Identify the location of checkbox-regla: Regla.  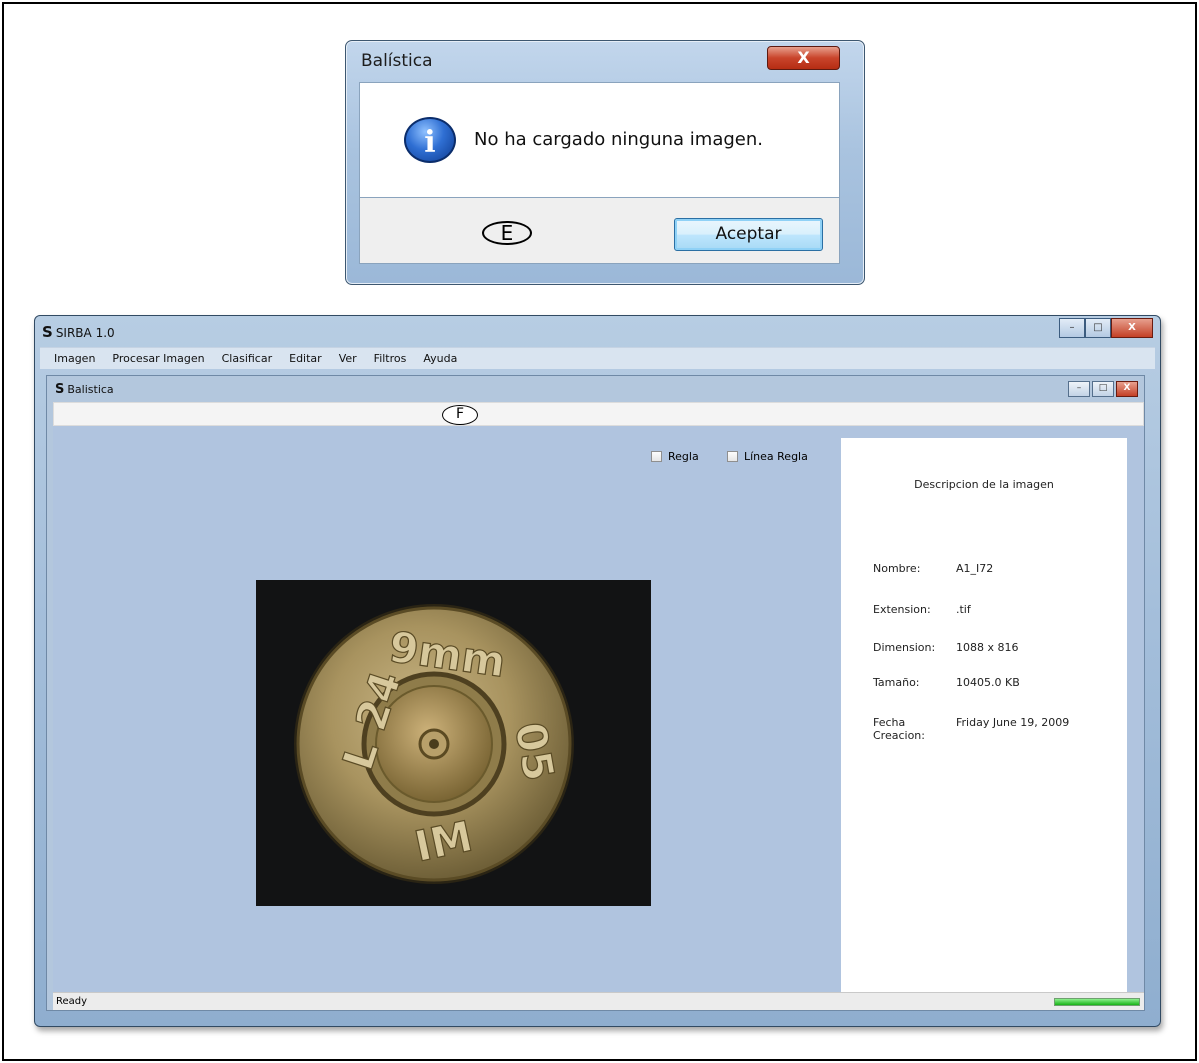
(675, 456).